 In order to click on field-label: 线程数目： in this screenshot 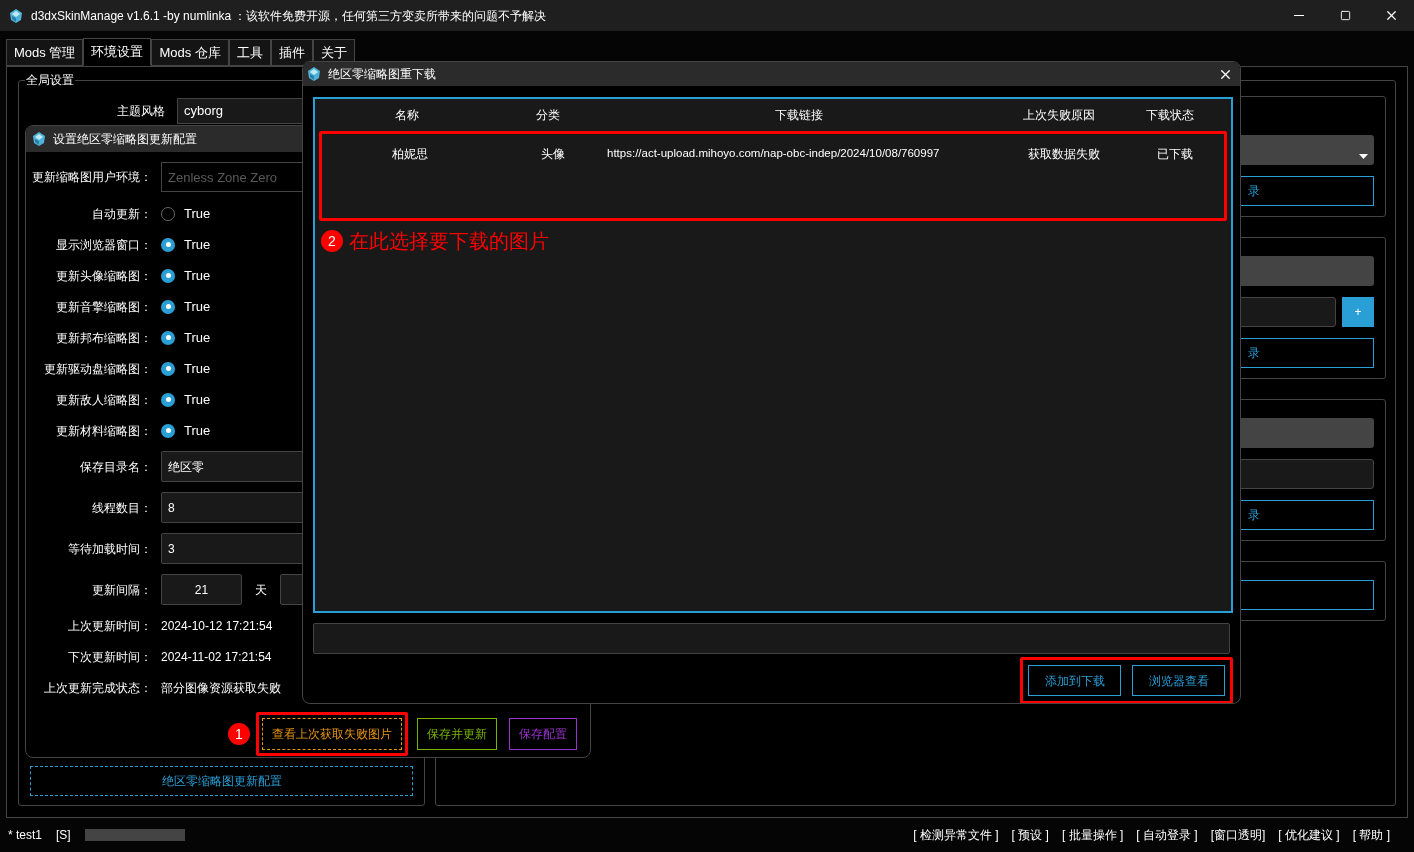, I will do `click(121, 508)`.